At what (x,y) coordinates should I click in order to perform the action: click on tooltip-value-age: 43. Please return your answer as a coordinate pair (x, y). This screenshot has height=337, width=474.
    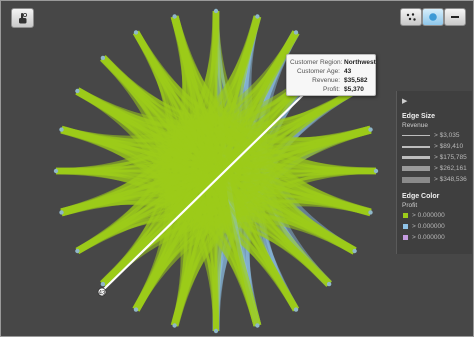
    Looking at the image, I should click on (348, 71).